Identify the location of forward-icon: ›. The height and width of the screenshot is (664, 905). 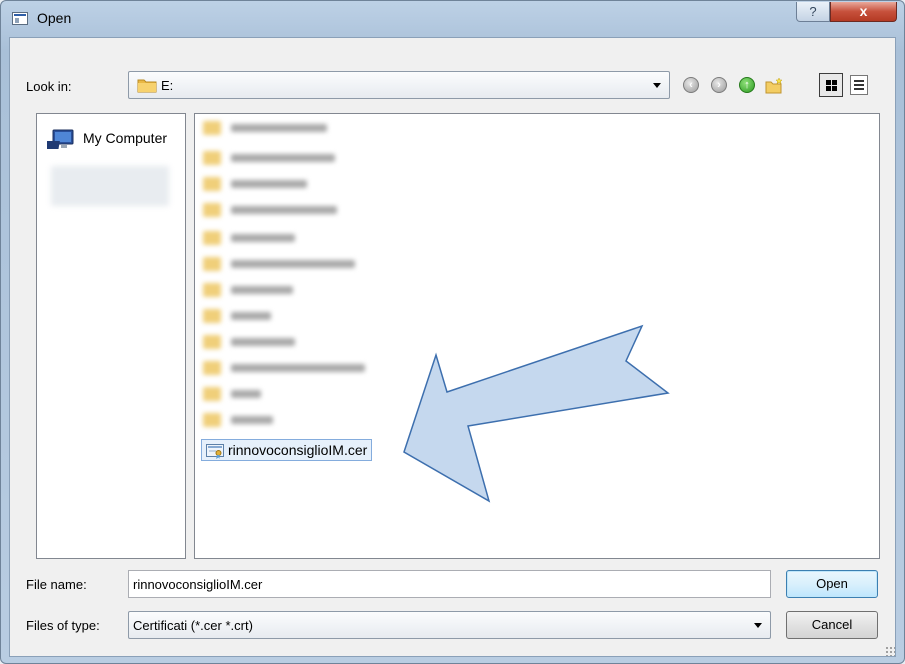
(719, 85).